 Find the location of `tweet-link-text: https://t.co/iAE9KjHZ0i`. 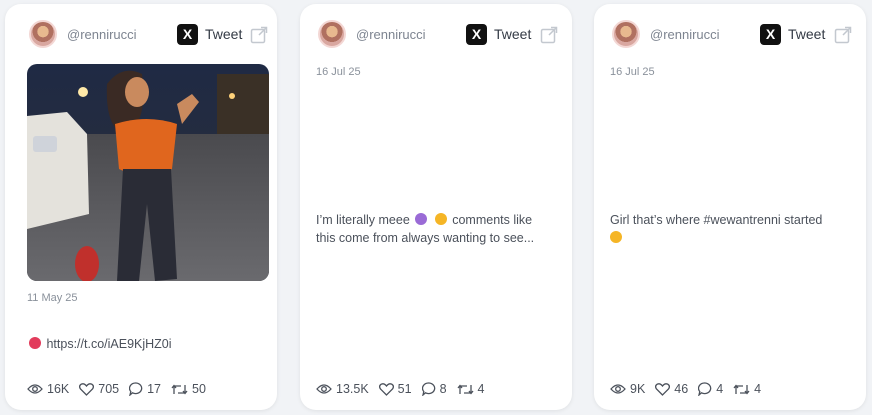

tweet-link-text: https://t.co/iAE9KjHZ0i is located at coordinates (108, 344).